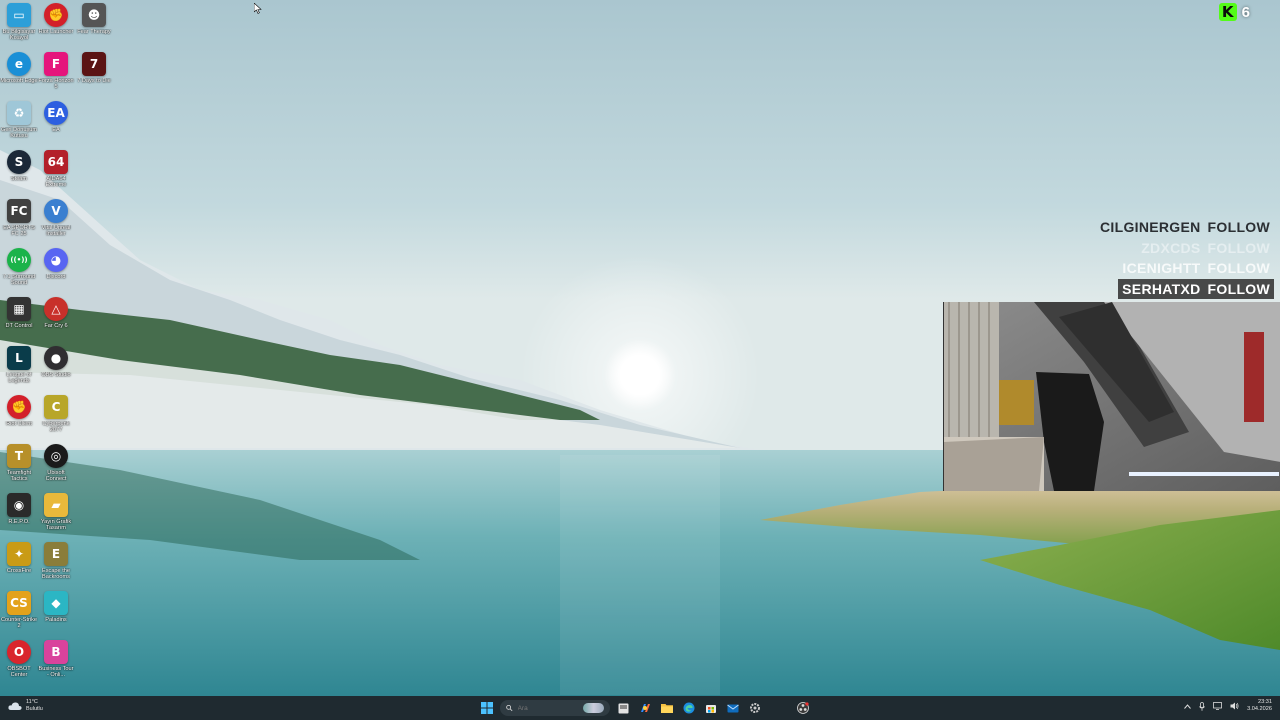 Image resolution: width=1280 pixels, height=720 pixels. What do you see at coordinates (19, 378) in the screenshot?
I see `desktop-shortcut-label: League of Legends` at bounding box center [19, 378].